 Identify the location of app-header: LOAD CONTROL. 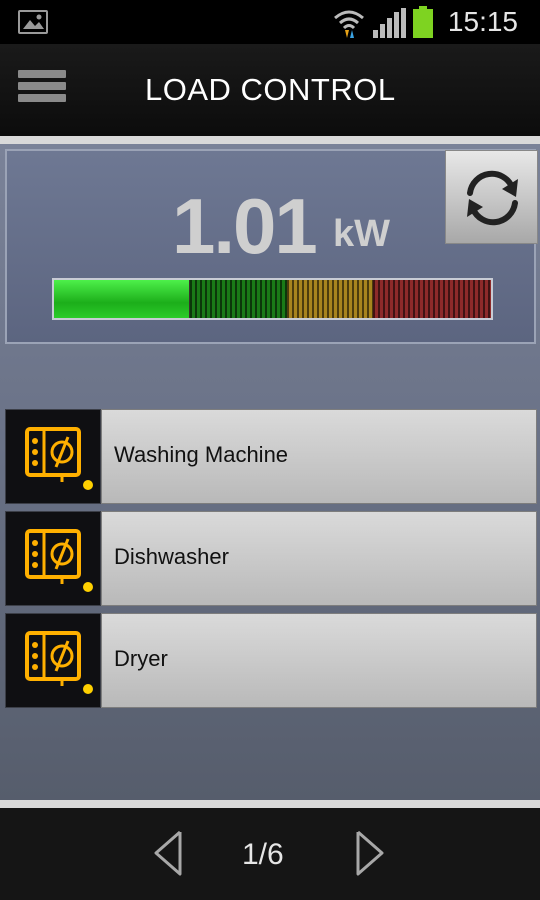
(270, 90).